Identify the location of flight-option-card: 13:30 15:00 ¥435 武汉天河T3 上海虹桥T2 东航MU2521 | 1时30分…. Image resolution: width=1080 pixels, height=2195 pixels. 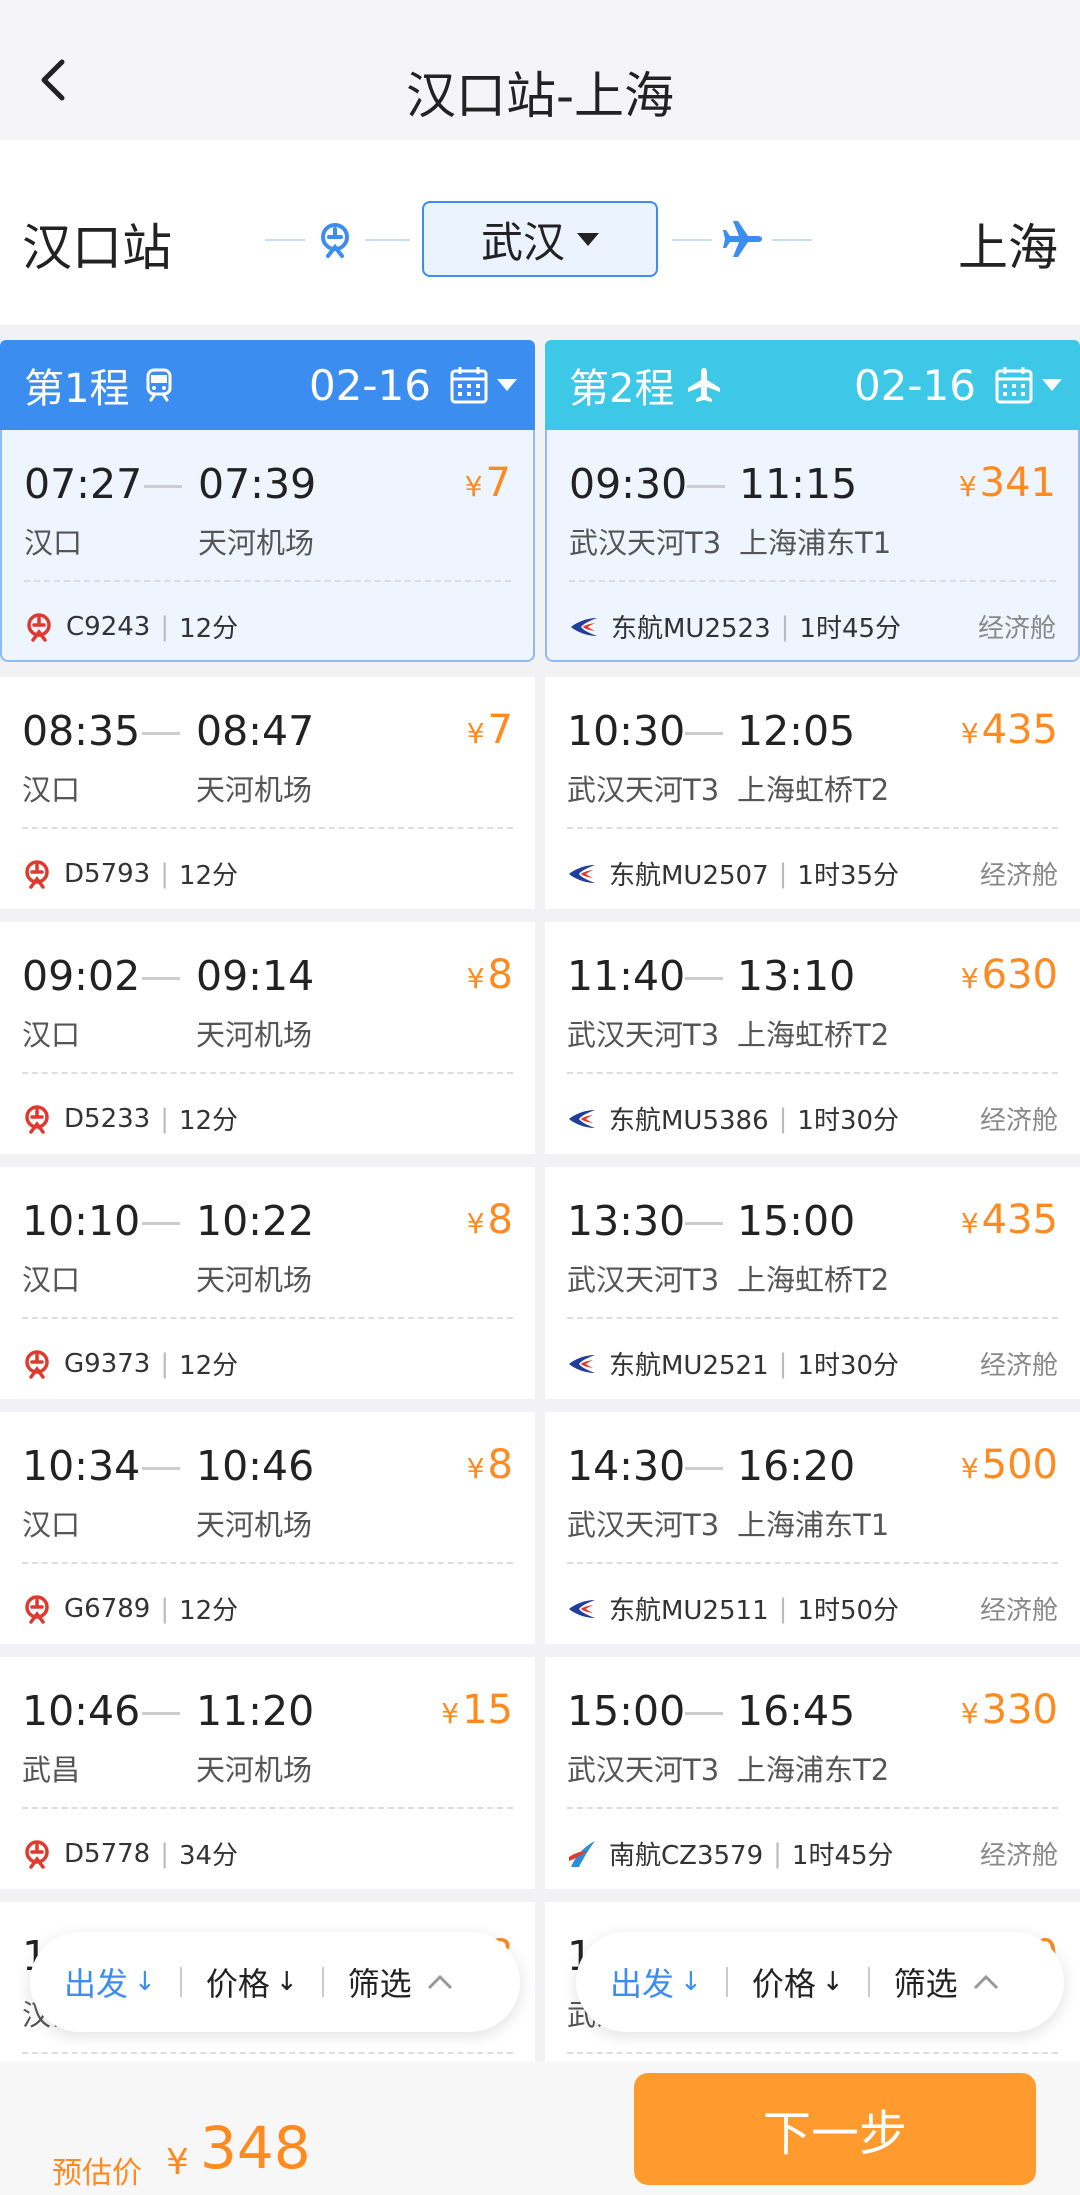
(812, 1283).